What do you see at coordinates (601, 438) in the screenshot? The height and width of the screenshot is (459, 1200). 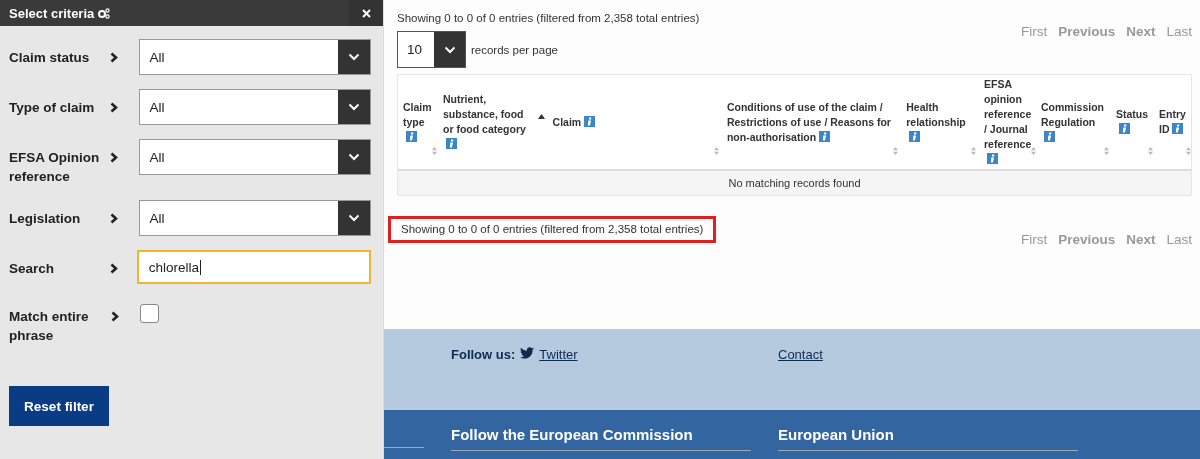 I see `footer-heading: Follow the European Commission` at bounding box center [601, 438].